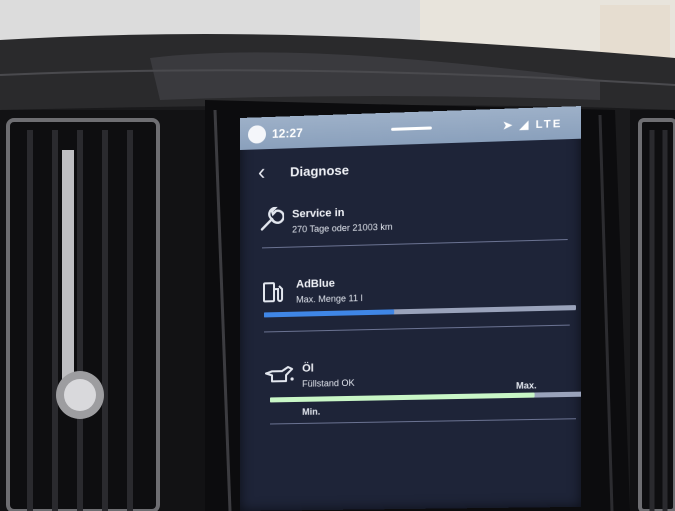  Describe the element at coordinates (526, 385) in the screenshot. I see `oil-max-label: Max.` at that location.